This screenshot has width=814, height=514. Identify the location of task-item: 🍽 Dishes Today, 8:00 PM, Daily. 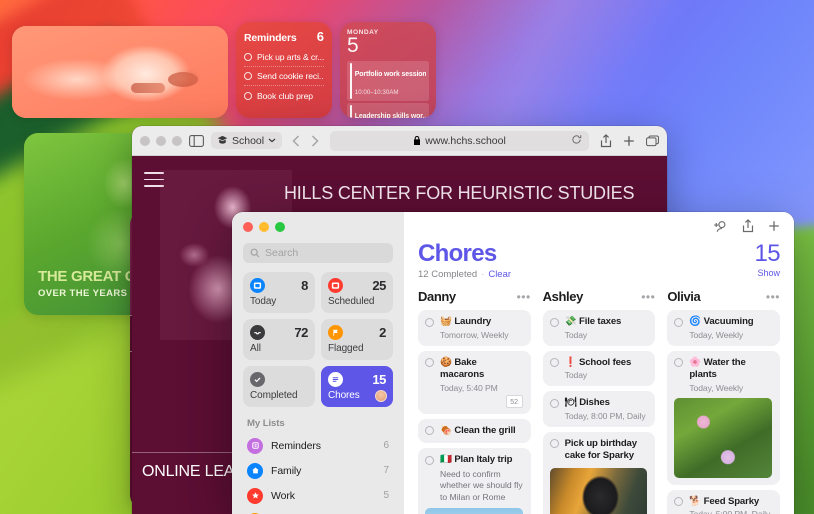
(599, 409).